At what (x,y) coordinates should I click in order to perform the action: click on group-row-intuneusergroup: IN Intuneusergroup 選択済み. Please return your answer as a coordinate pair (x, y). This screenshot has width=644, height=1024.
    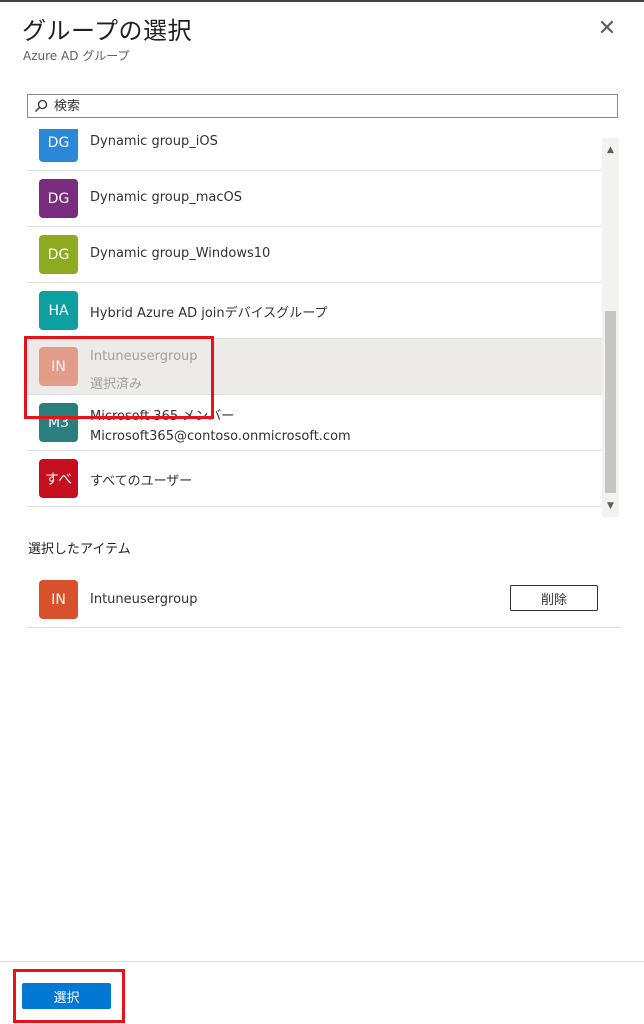
    Looking at the image, I should click on (314, 367).